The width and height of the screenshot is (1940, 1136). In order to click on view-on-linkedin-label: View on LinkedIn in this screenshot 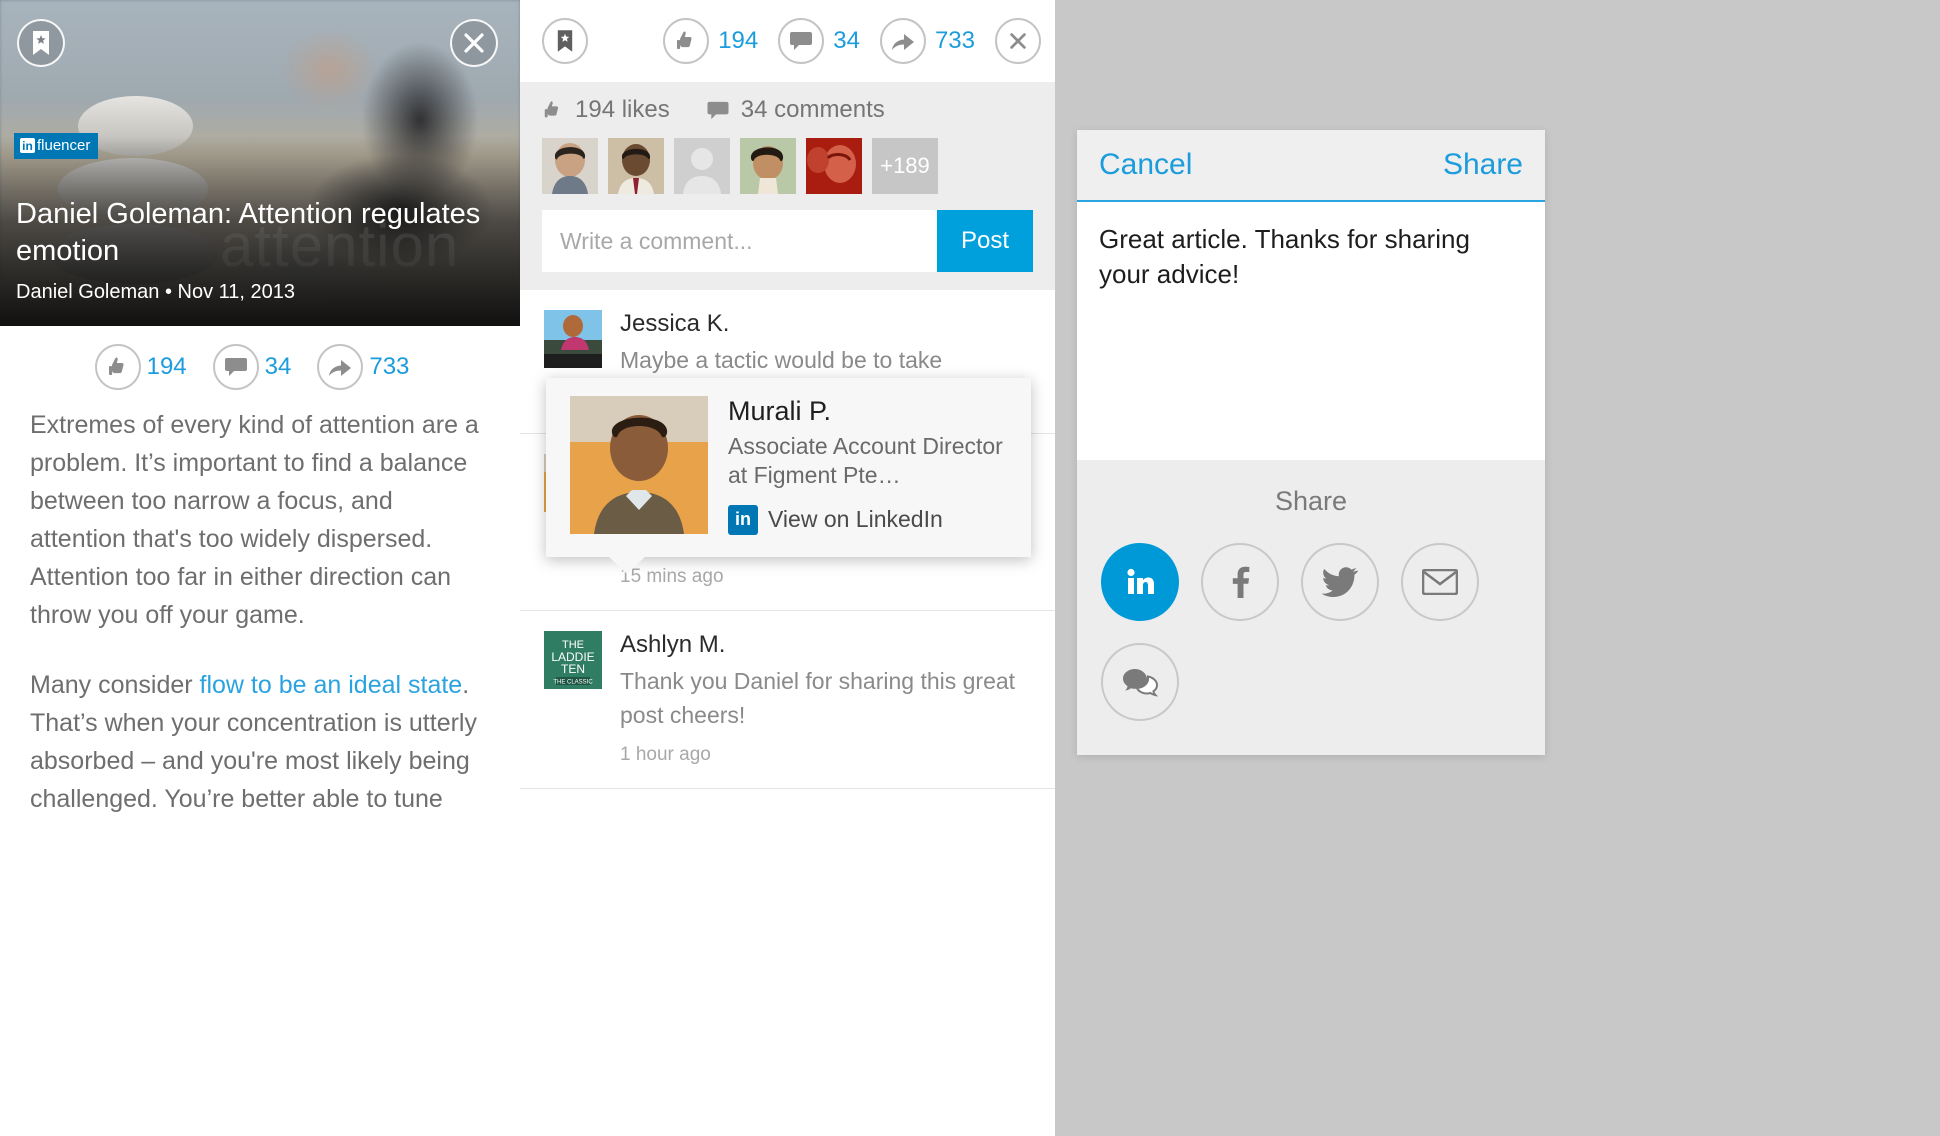, I will do `click(855, 519)`.